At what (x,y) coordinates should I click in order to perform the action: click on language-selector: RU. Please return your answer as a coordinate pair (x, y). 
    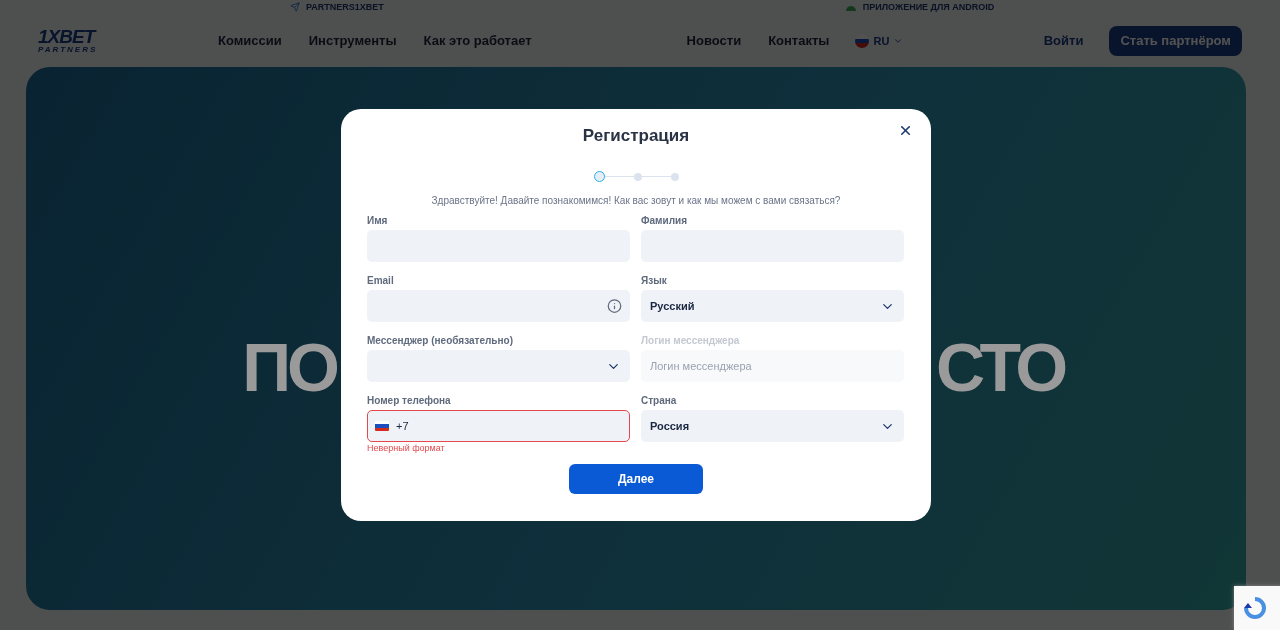
    Looking at the image, I should click on (879, 40).